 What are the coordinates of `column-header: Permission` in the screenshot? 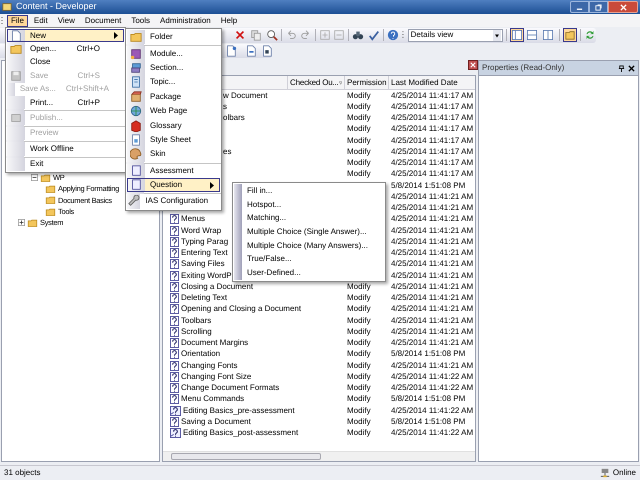 It's located at (366, 82).